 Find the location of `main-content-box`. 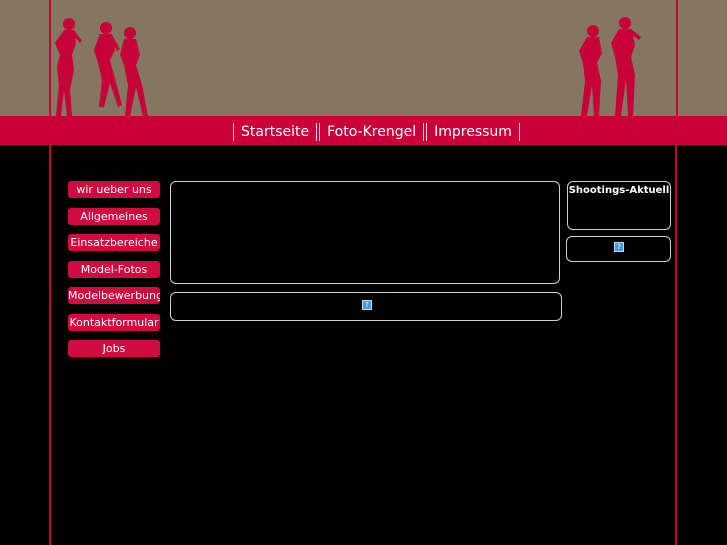

main-content-box is located at coordinates (365, 232).